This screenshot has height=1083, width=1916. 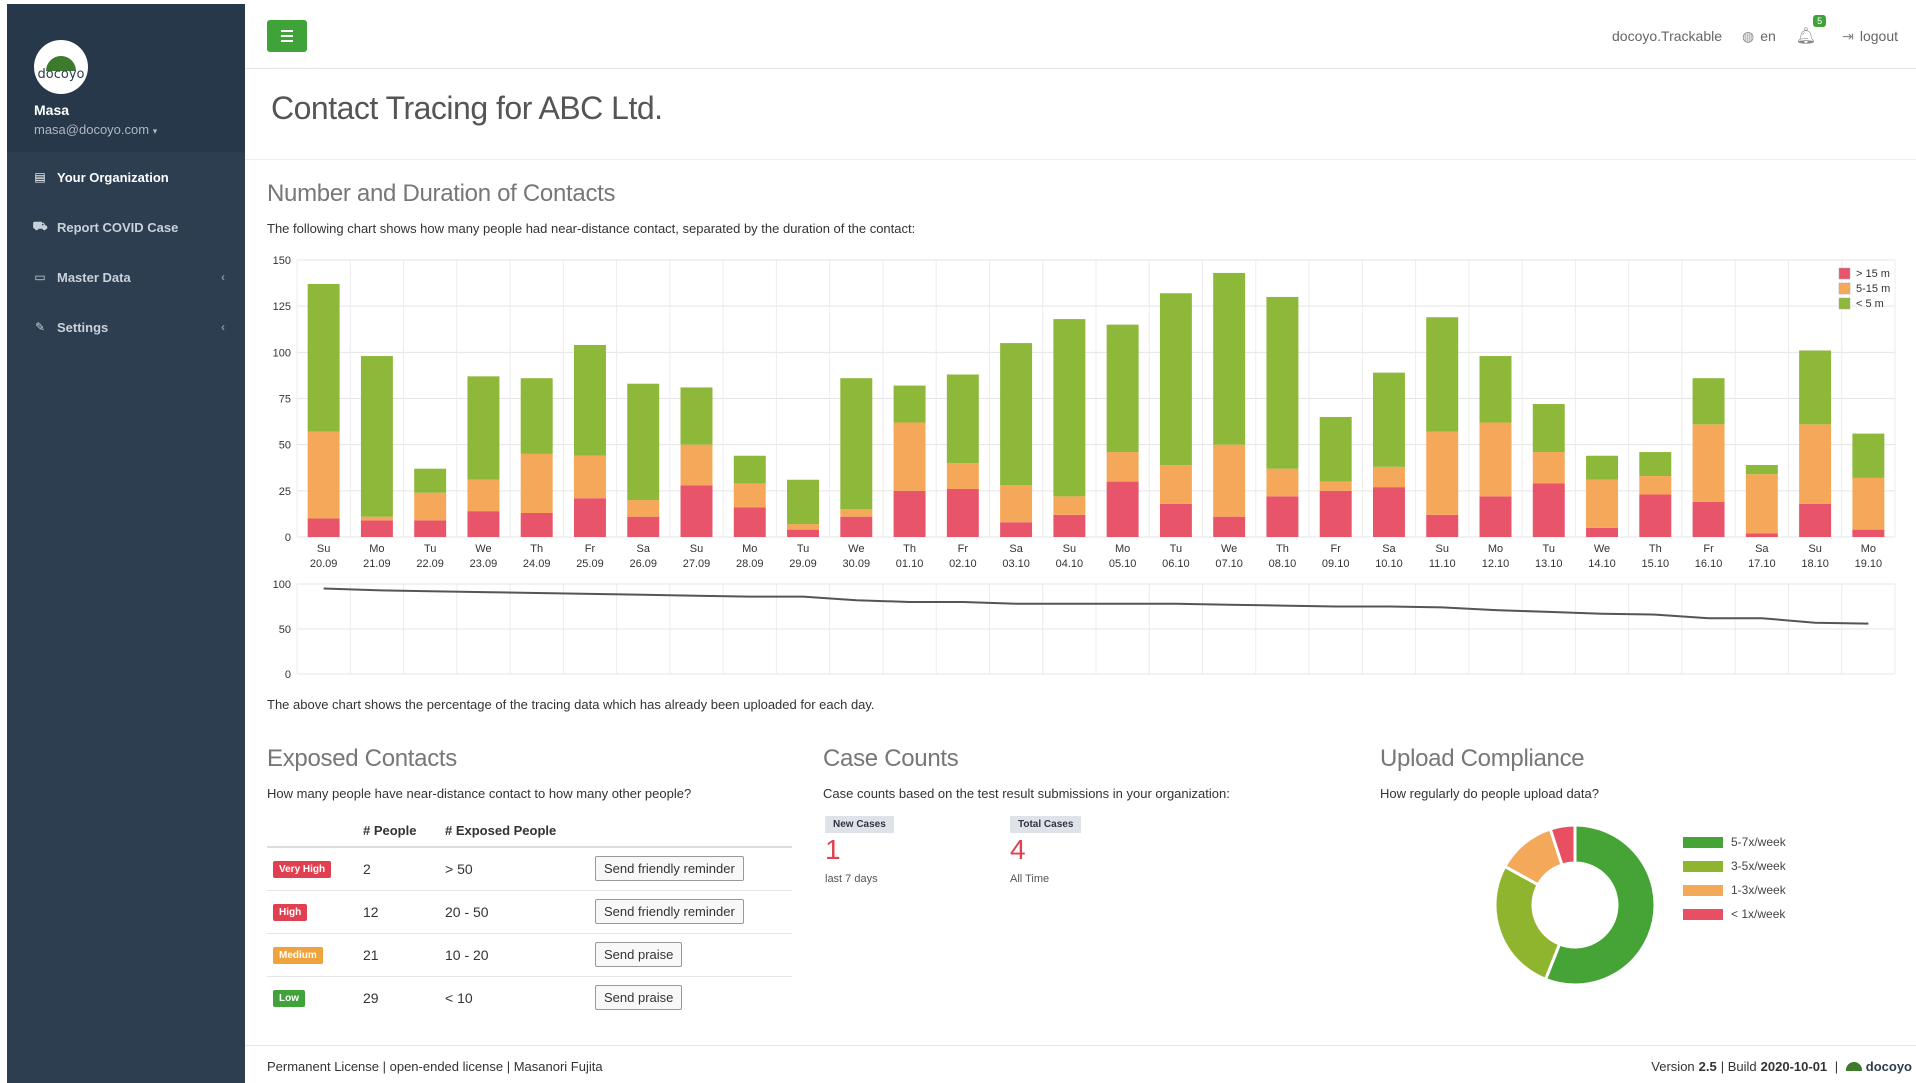 I want to click on logout-link: ⇥ logout, so click(x=1870, y=36).